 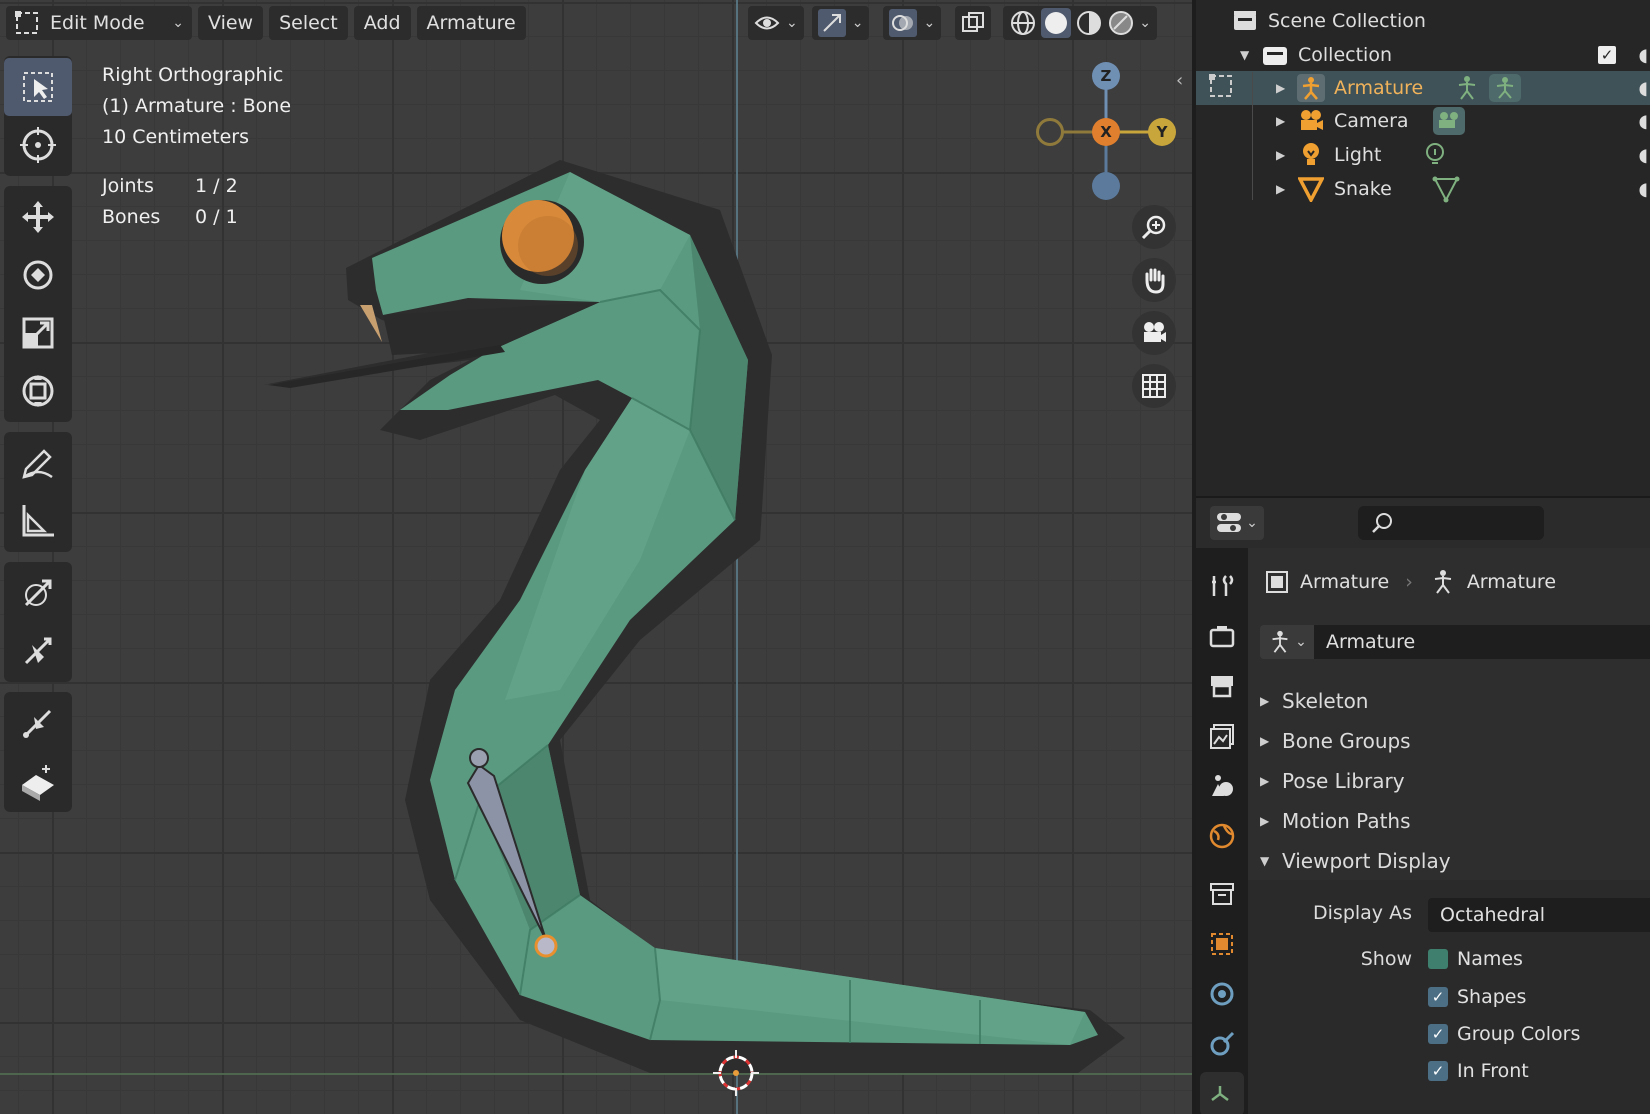 What do you see at coordinates (1455, 781) in the screenshot?
I see `panel-pose-library: ▶ Pose Library` at bounding box center [1455, 781].